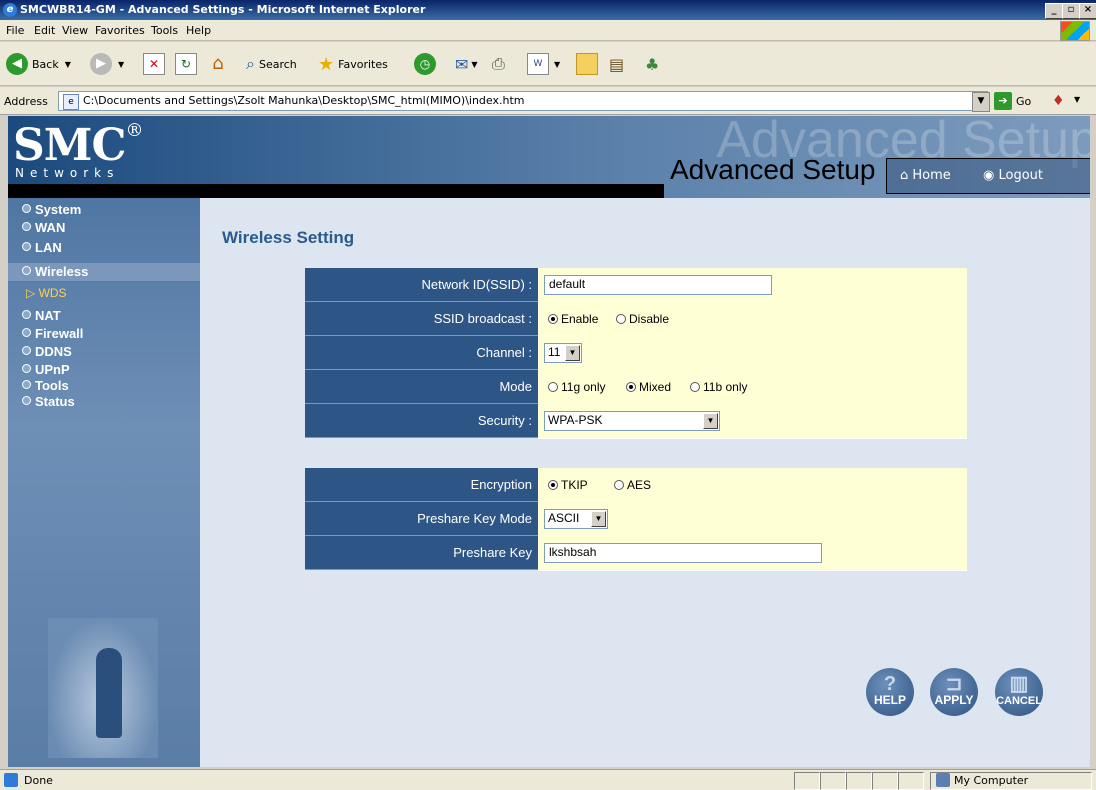 This screenshot has width=1096, height=790. What do you see at coordinates (833, 781) in the screenshot?
I see `status-cell` at bounding box center [833, 781].